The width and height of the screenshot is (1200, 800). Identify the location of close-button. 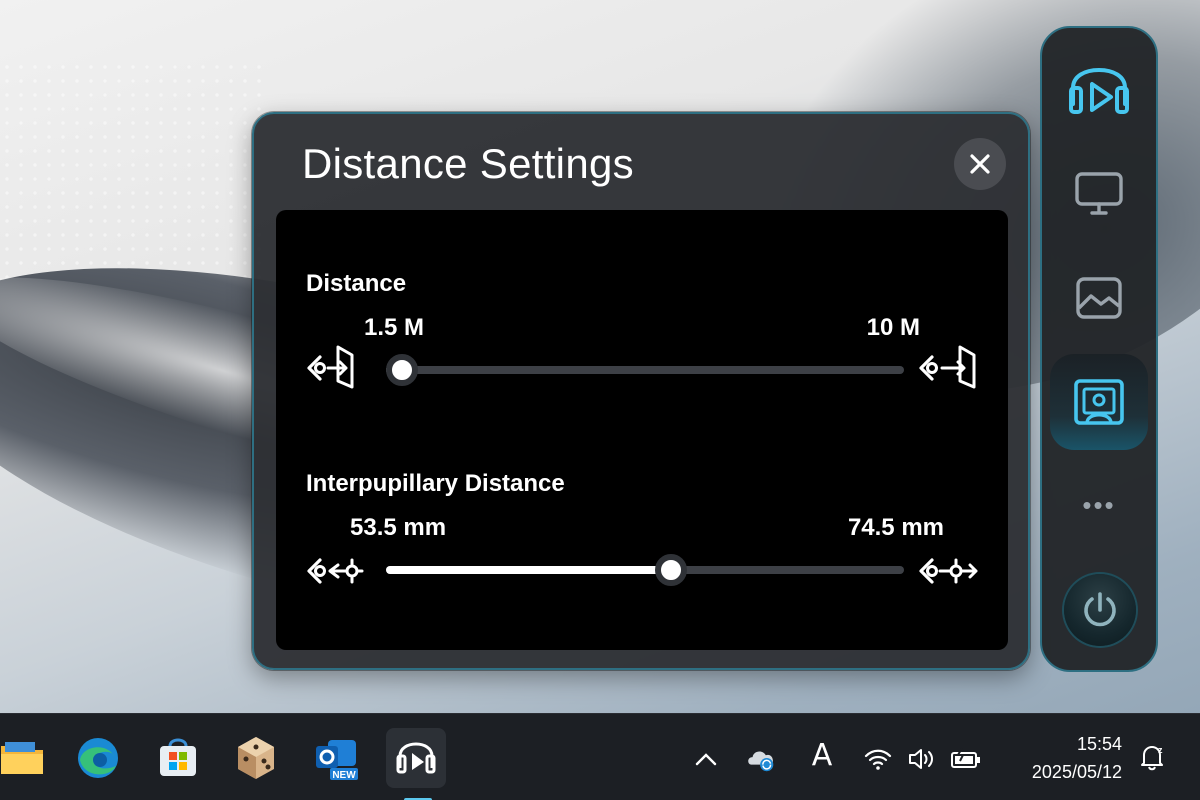
(980, 164).